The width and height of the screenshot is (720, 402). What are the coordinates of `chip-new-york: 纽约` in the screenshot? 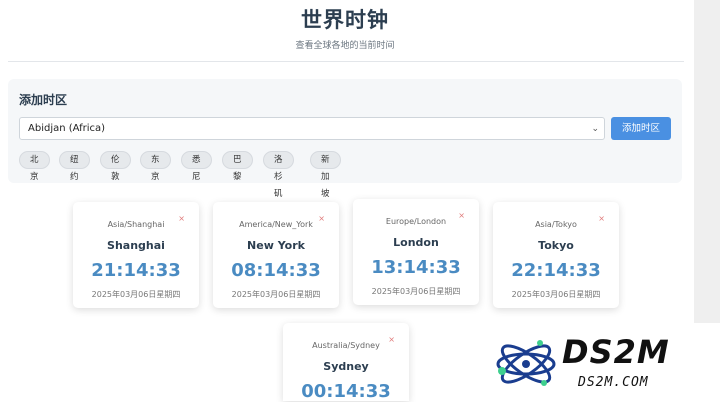 It's located at (74, 166).